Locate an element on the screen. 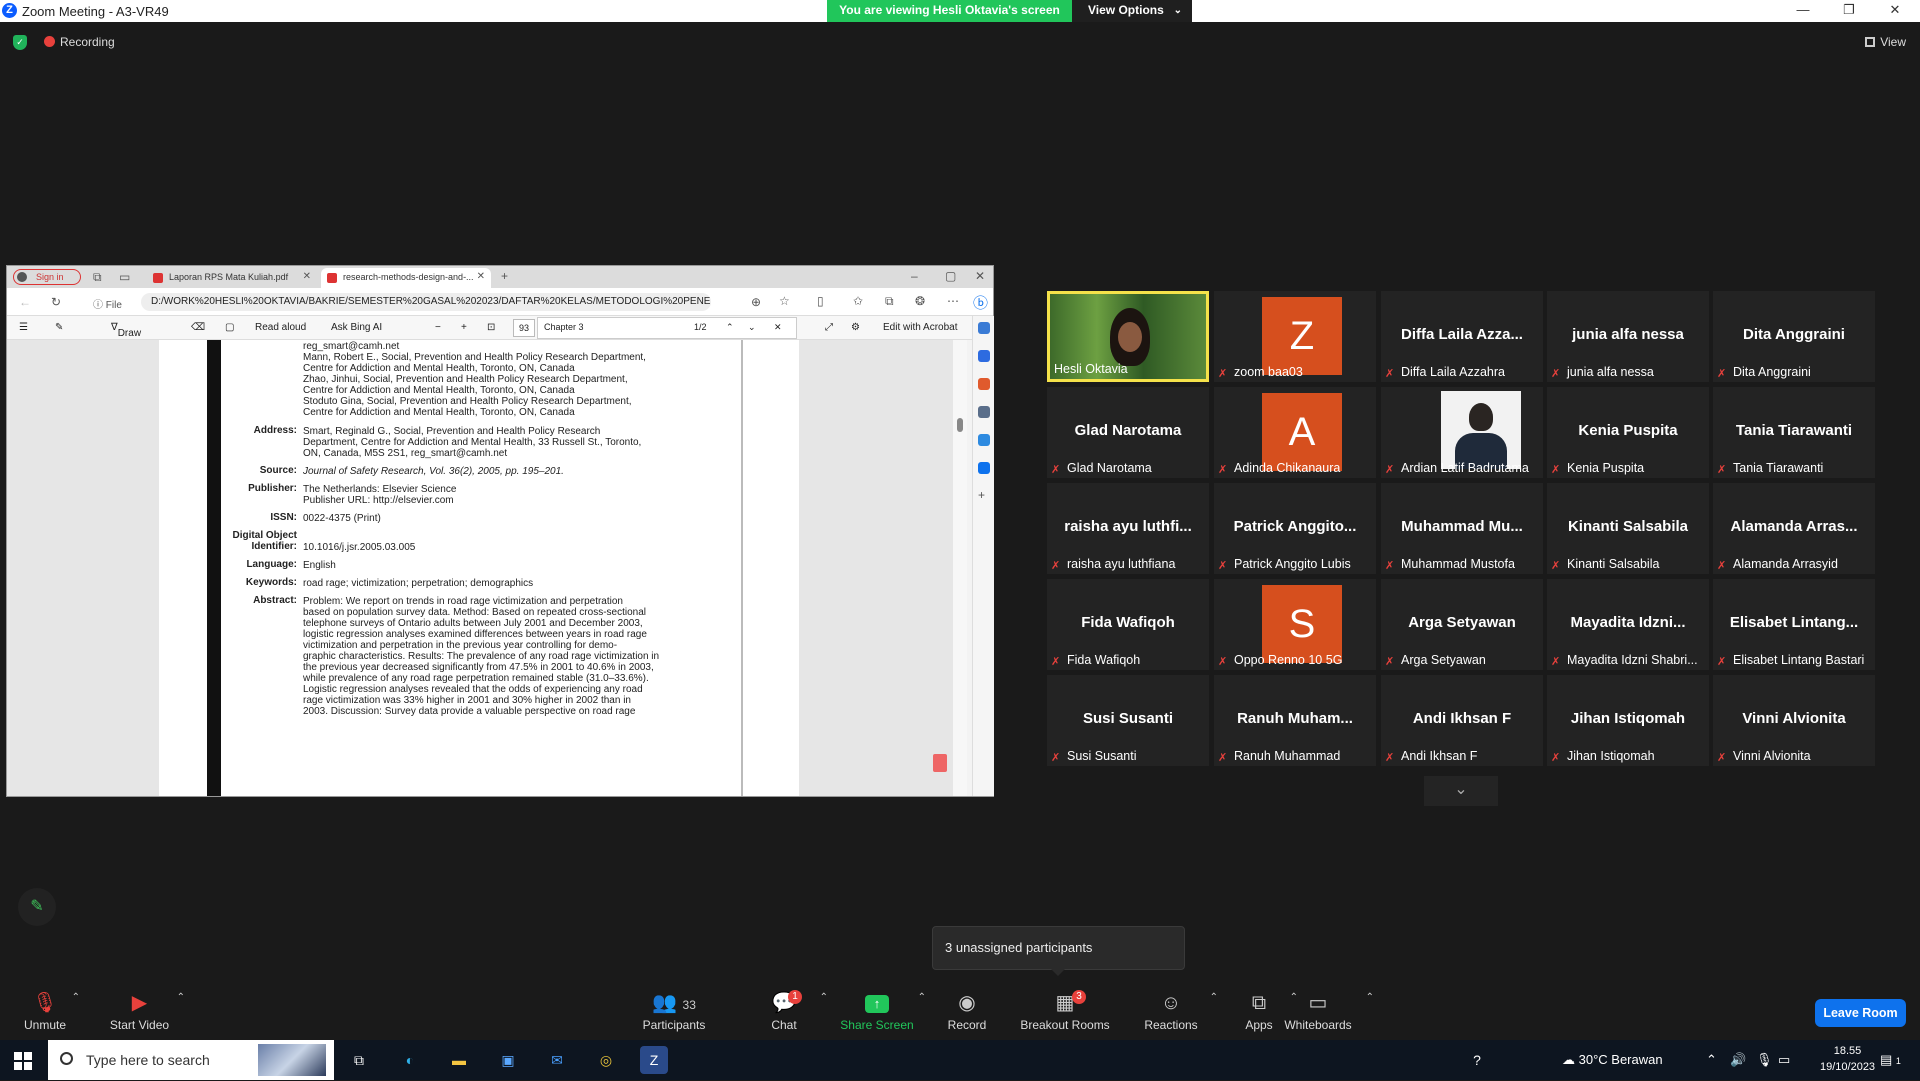 This screenshot has width=1920, height=1081. participant-tile: Kinanti Salsabila ✗ Kinanti Salsabila is located at coordinates (1628, 528).